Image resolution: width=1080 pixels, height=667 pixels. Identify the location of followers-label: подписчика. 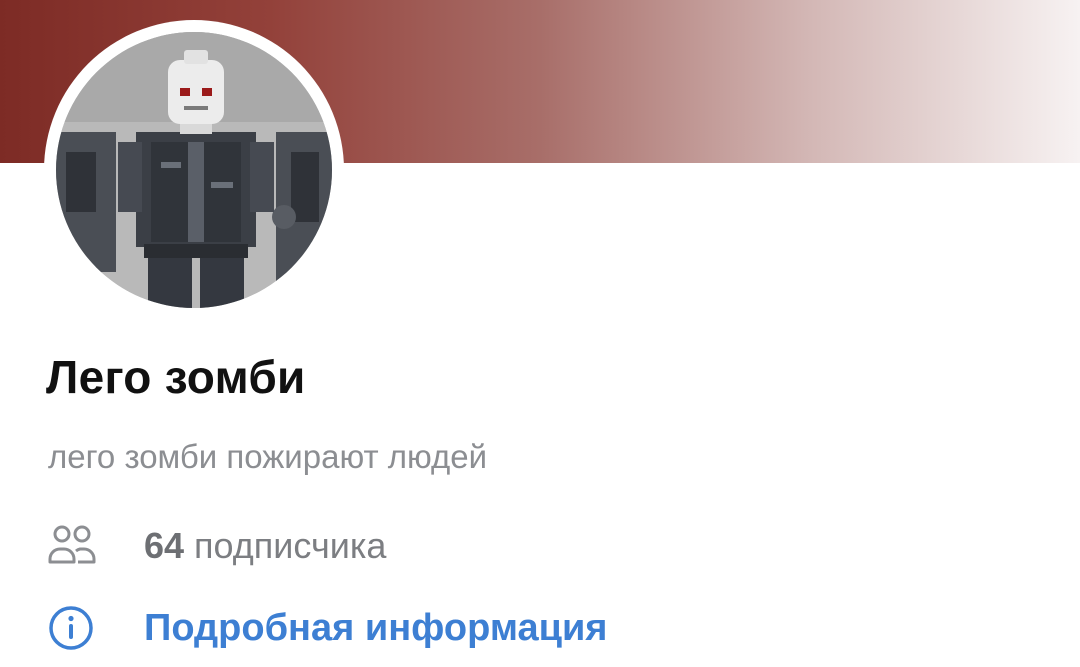
(290, 545).